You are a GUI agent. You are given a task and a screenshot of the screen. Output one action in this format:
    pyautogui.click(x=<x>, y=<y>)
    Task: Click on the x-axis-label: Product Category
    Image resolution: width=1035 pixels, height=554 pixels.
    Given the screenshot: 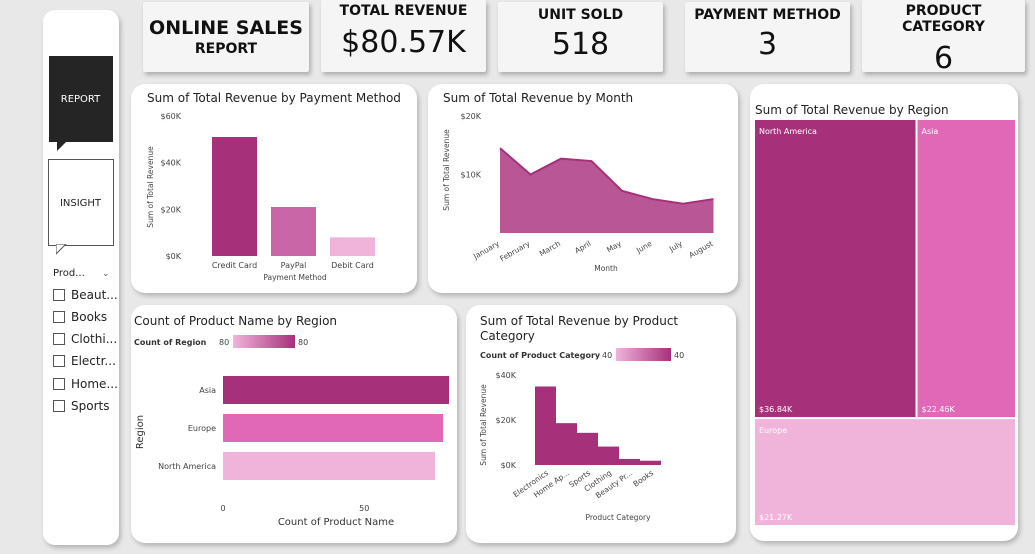 What is the action you would take?
    pyautogui.click(x=618, y=517)
    